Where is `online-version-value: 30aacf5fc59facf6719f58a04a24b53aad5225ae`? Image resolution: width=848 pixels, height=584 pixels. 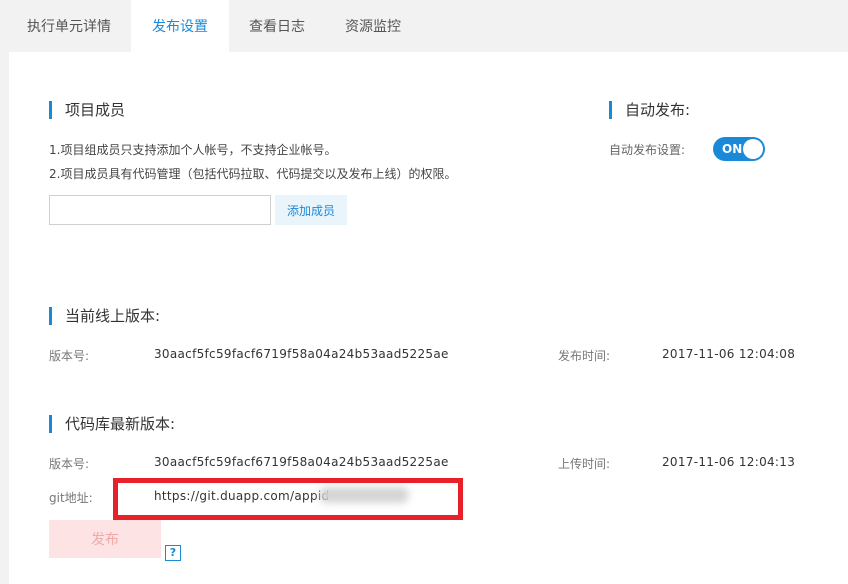
online-version-value: 30aacf5fc59facf6719f58a04a24b53aad5225ae is located at coordinates (301, 354).